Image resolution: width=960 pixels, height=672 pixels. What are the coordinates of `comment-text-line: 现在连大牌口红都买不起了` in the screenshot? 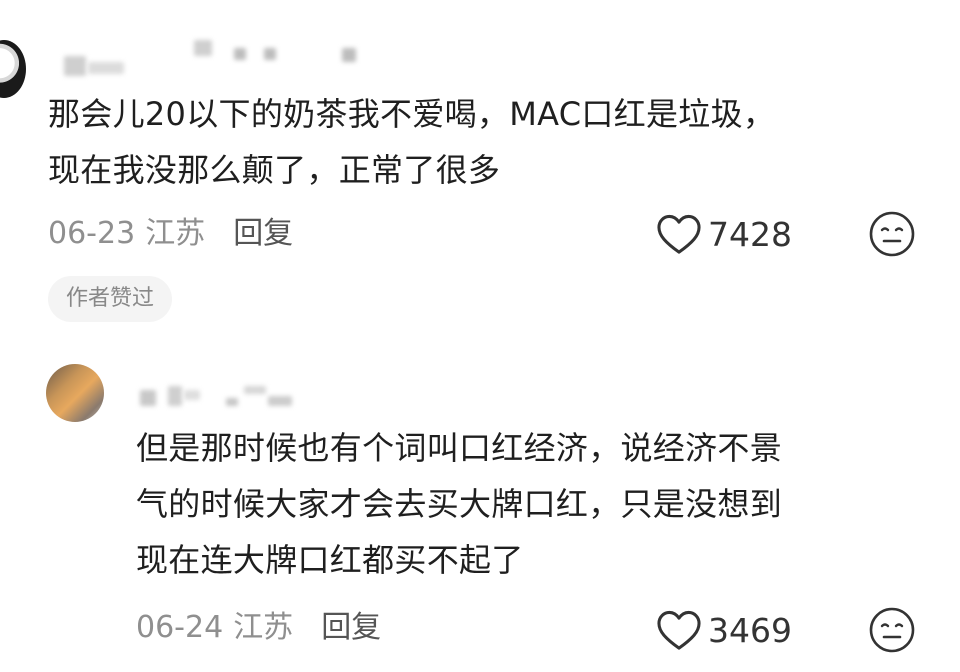 It's located at (330, 560).